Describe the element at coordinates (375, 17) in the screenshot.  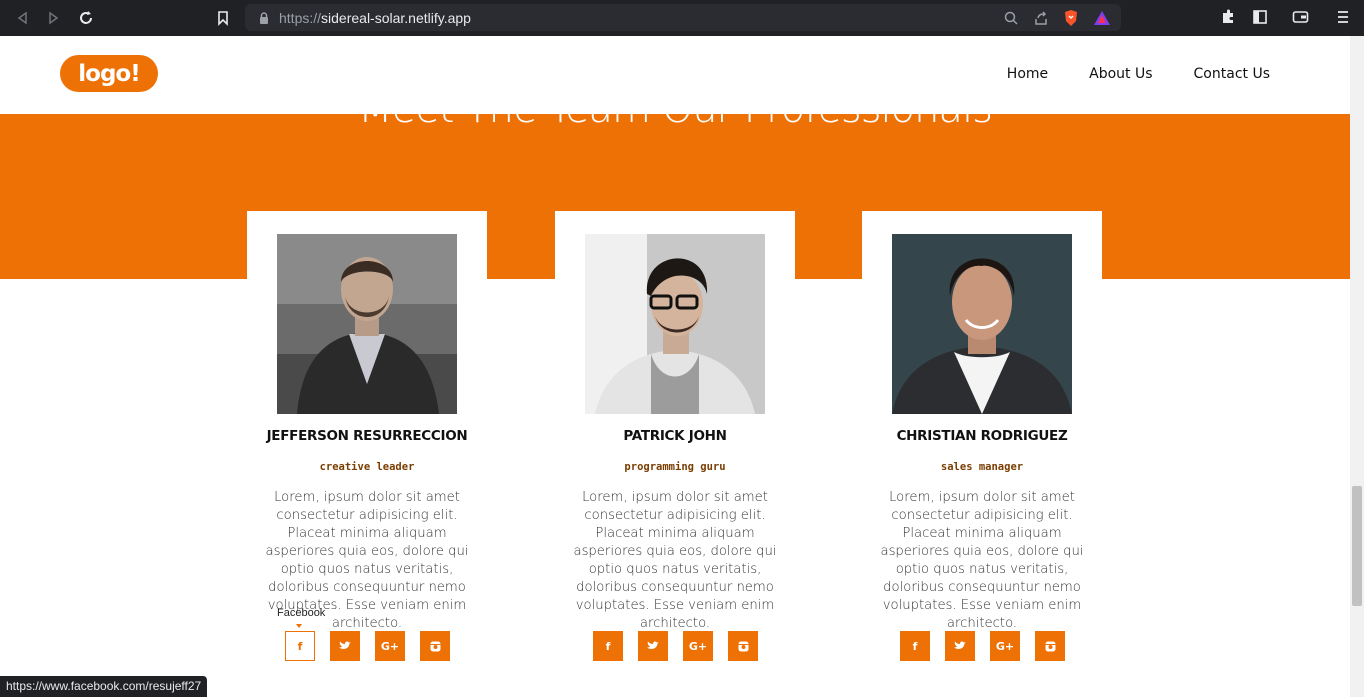
I see `url-text: https://sidereal-solar.netlify.app` at that location.